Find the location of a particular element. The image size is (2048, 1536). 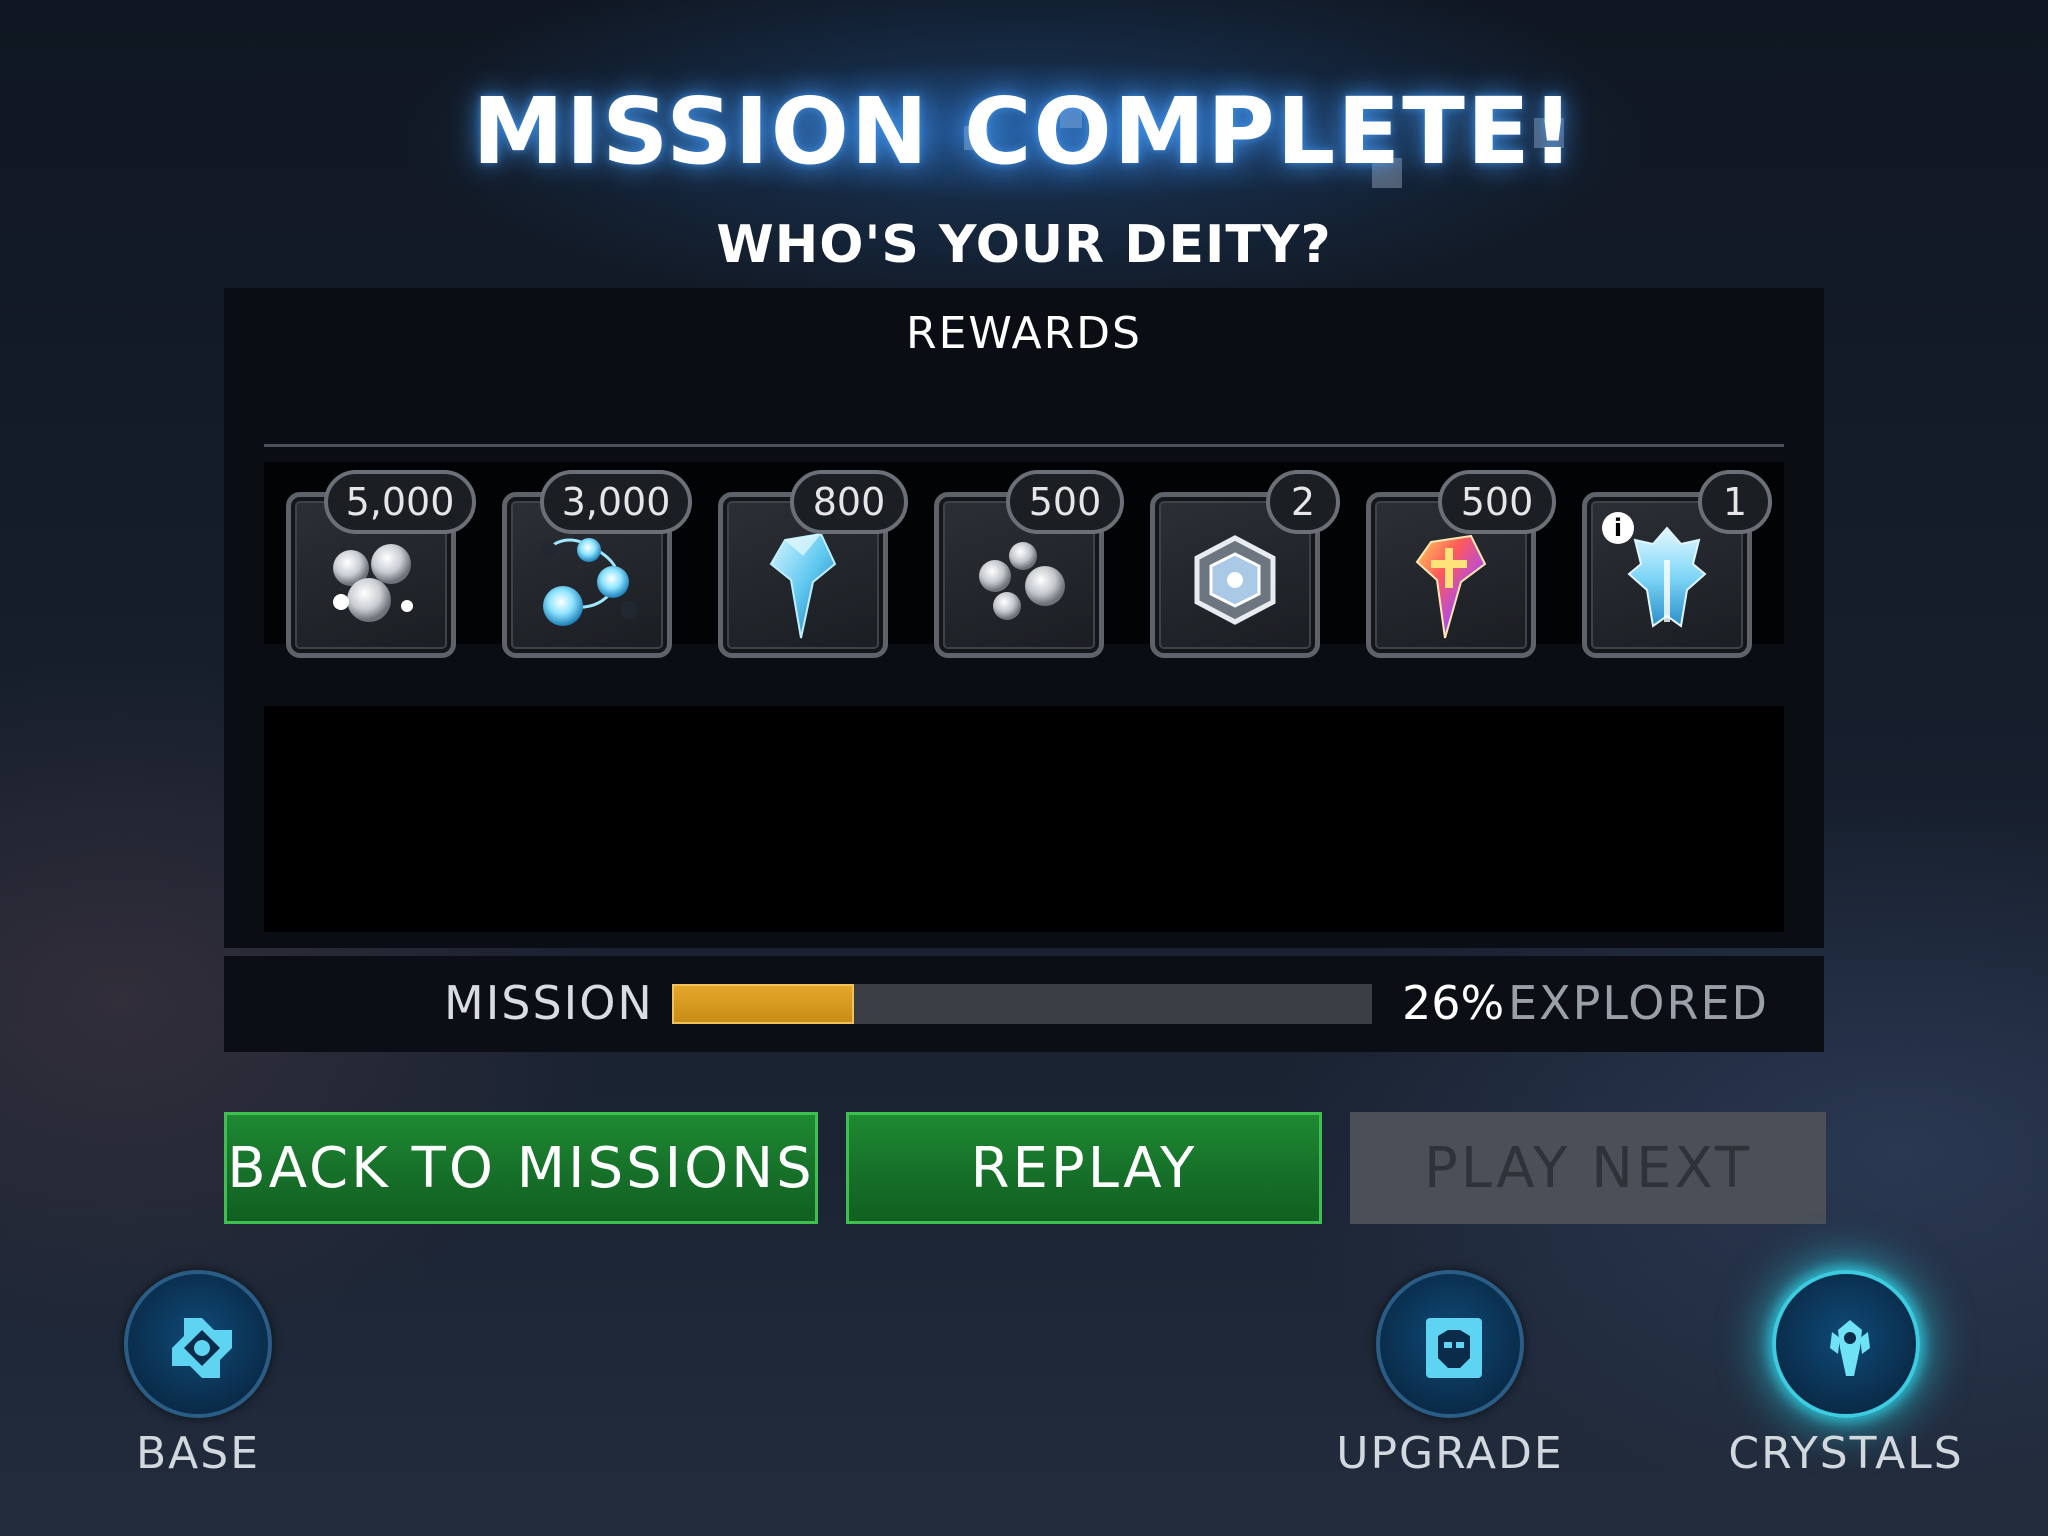

cube-icon is located at coordinates (1235, 580).